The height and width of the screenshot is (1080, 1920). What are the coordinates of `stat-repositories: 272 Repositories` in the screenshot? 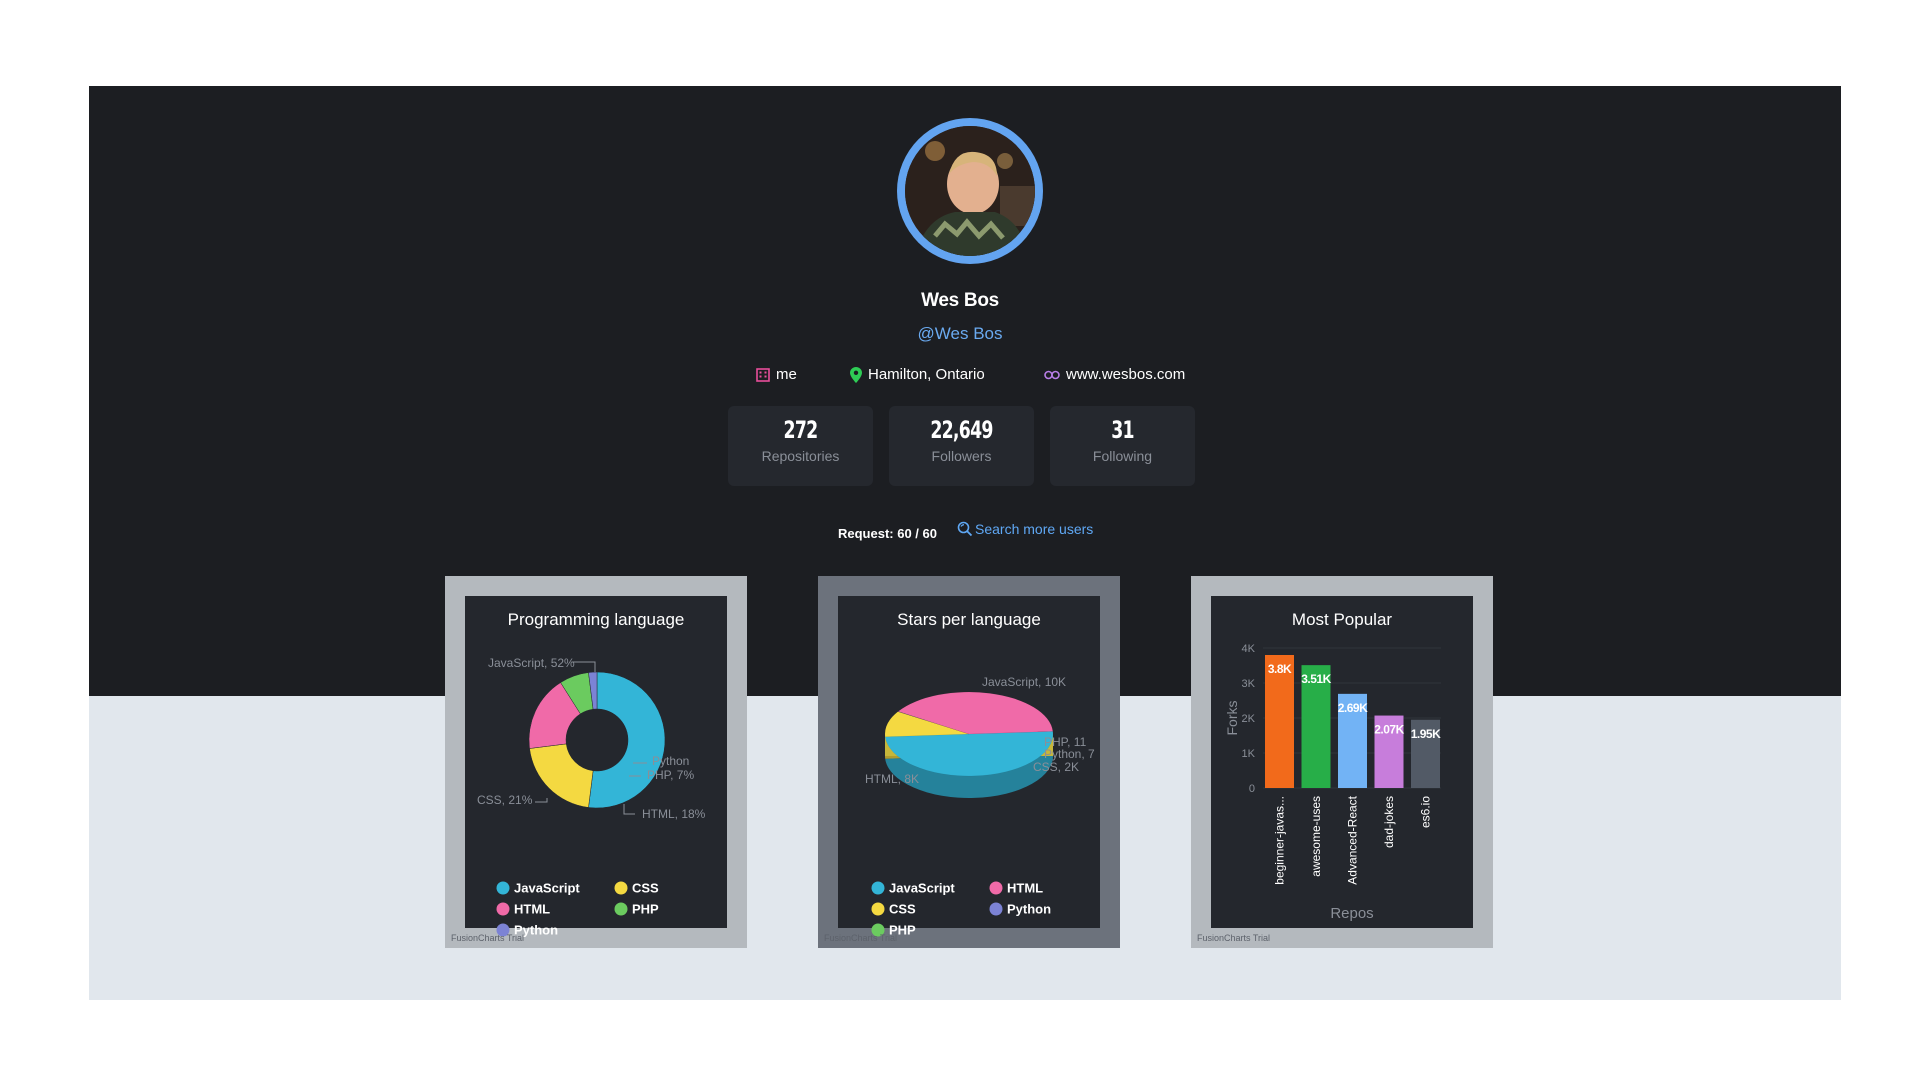 It's located at (800, 446).